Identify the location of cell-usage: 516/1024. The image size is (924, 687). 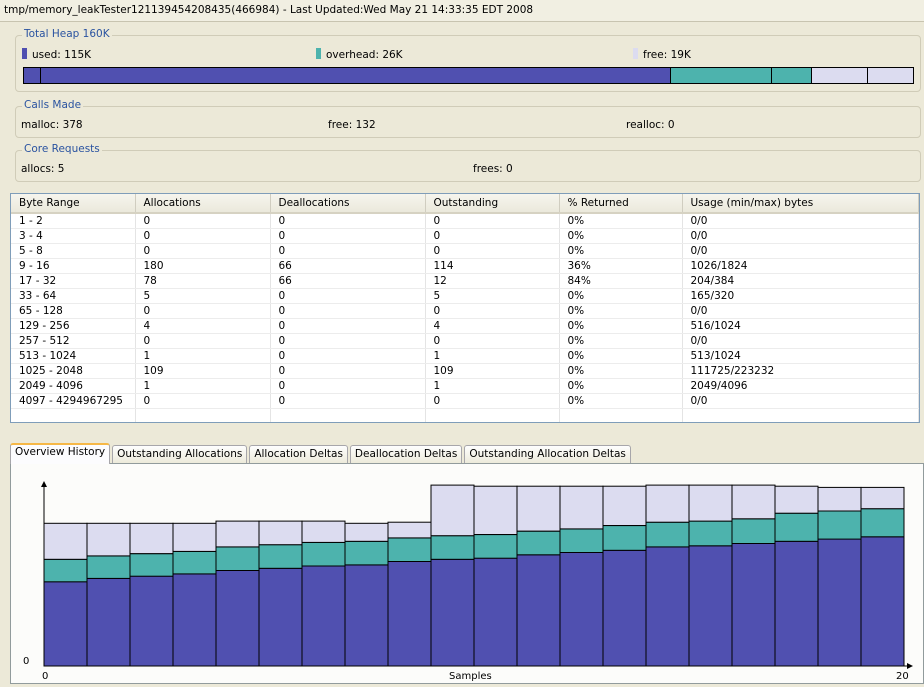
(800, 326).